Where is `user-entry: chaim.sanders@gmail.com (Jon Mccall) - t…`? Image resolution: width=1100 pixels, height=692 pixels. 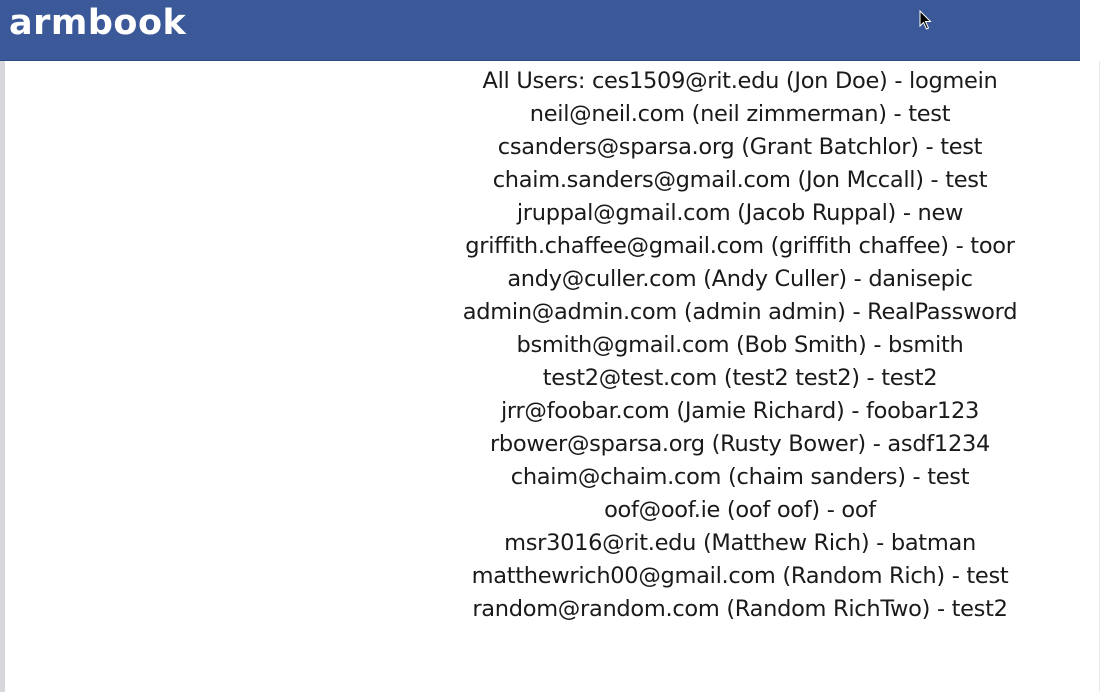 user-entry: chaim.sanders@gmail.com (Jon Mccall) - t… is located at coordinates (740, 180).